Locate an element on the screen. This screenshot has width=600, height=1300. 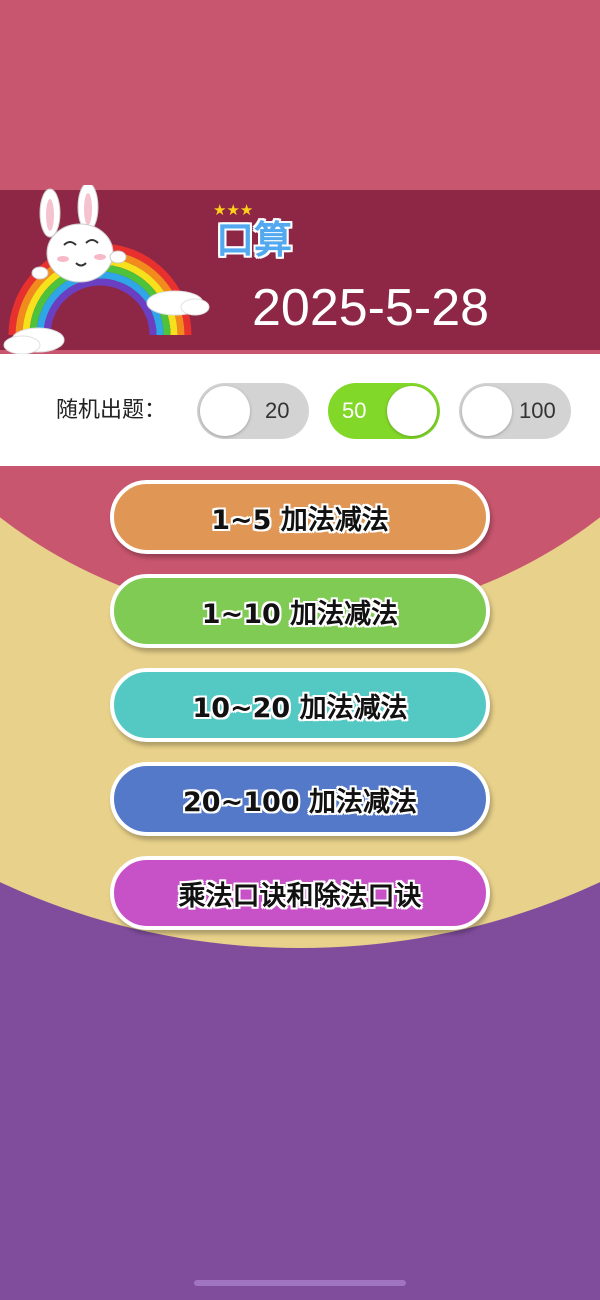
home-indicator is located at coordinates (300, 1283).